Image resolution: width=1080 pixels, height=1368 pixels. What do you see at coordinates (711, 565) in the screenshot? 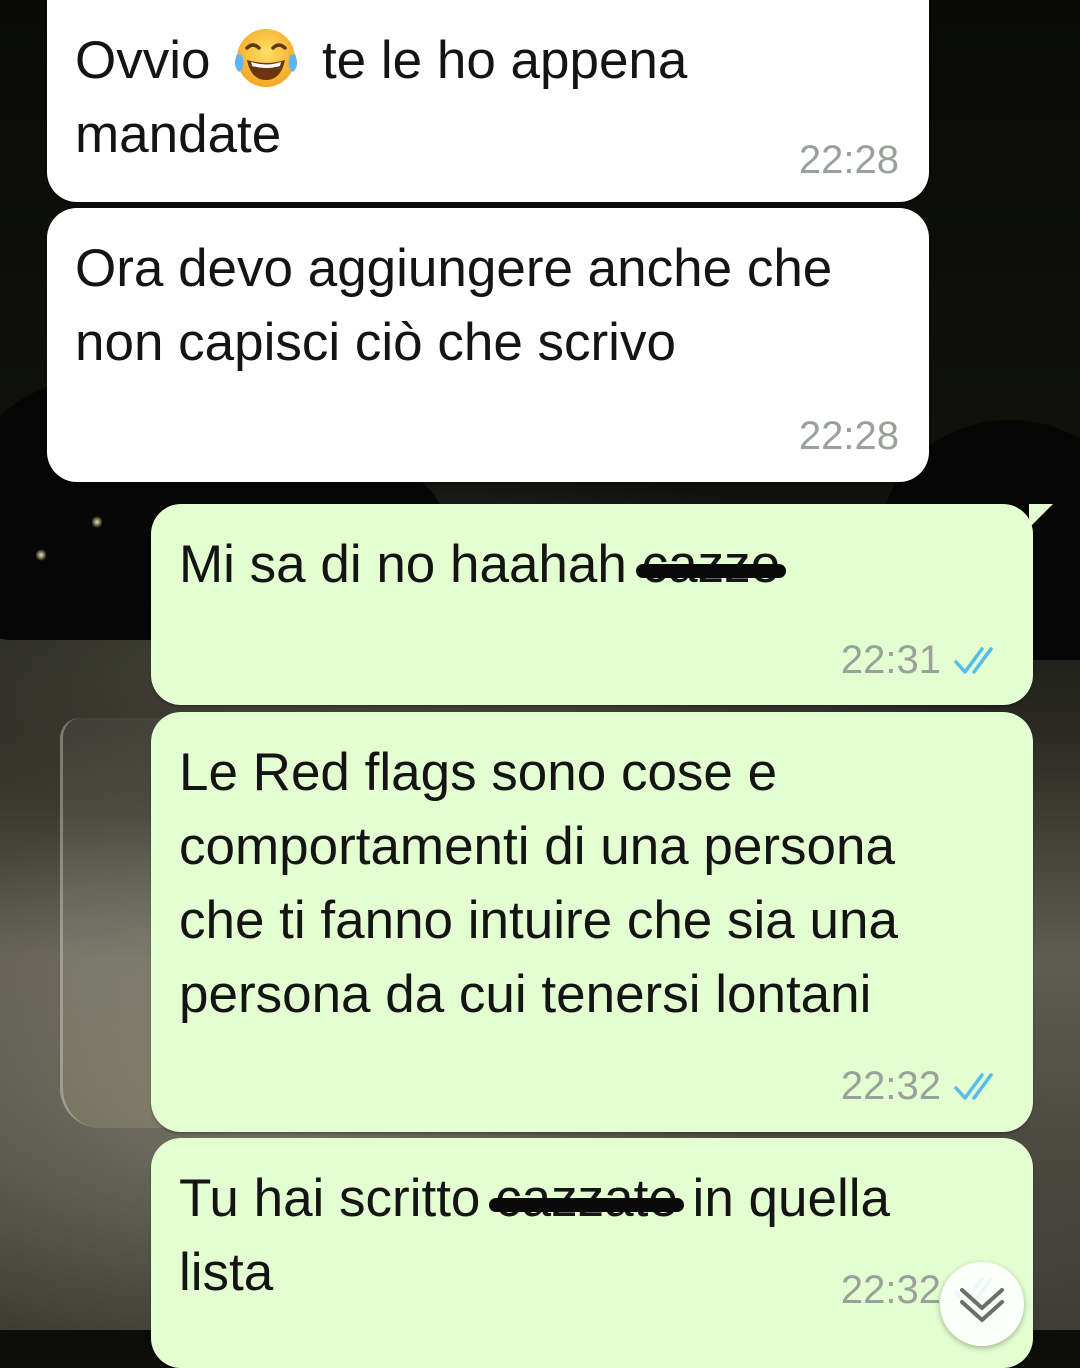
I see `censored-word: cazzo` at bounding box center [711, 565].